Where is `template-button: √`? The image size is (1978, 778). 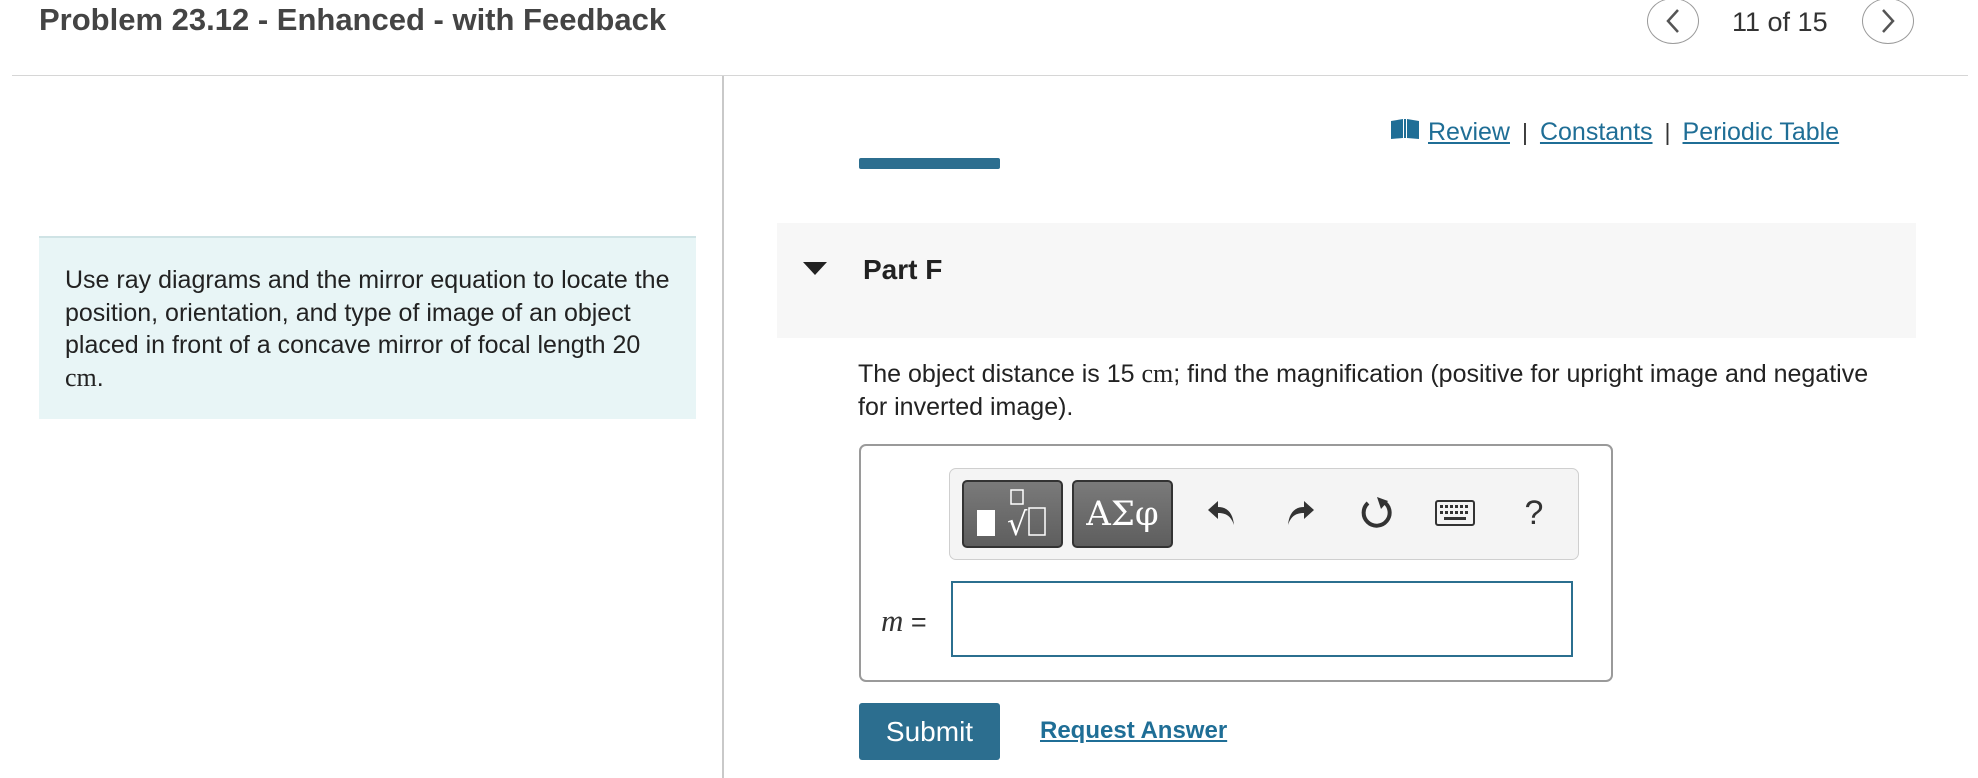
template-button: √ is located at coordinates (1012, 514).